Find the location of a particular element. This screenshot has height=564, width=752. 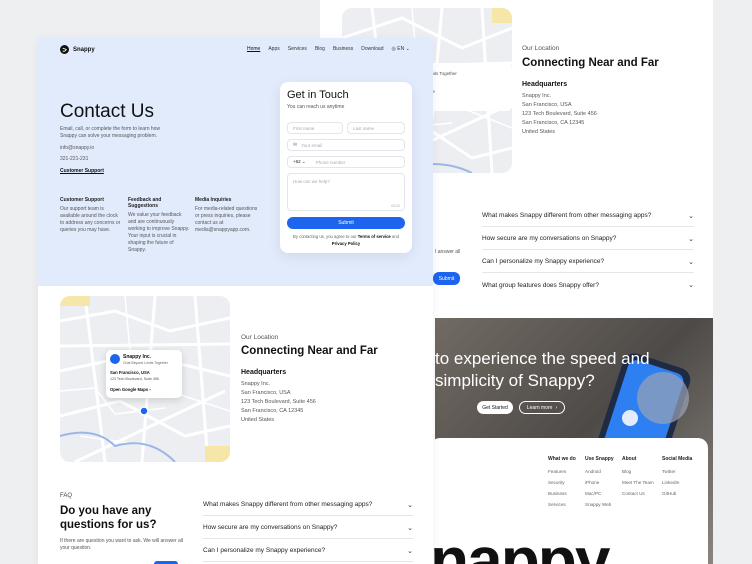

last-name-field: Last name is located at coordinates (376, 128).